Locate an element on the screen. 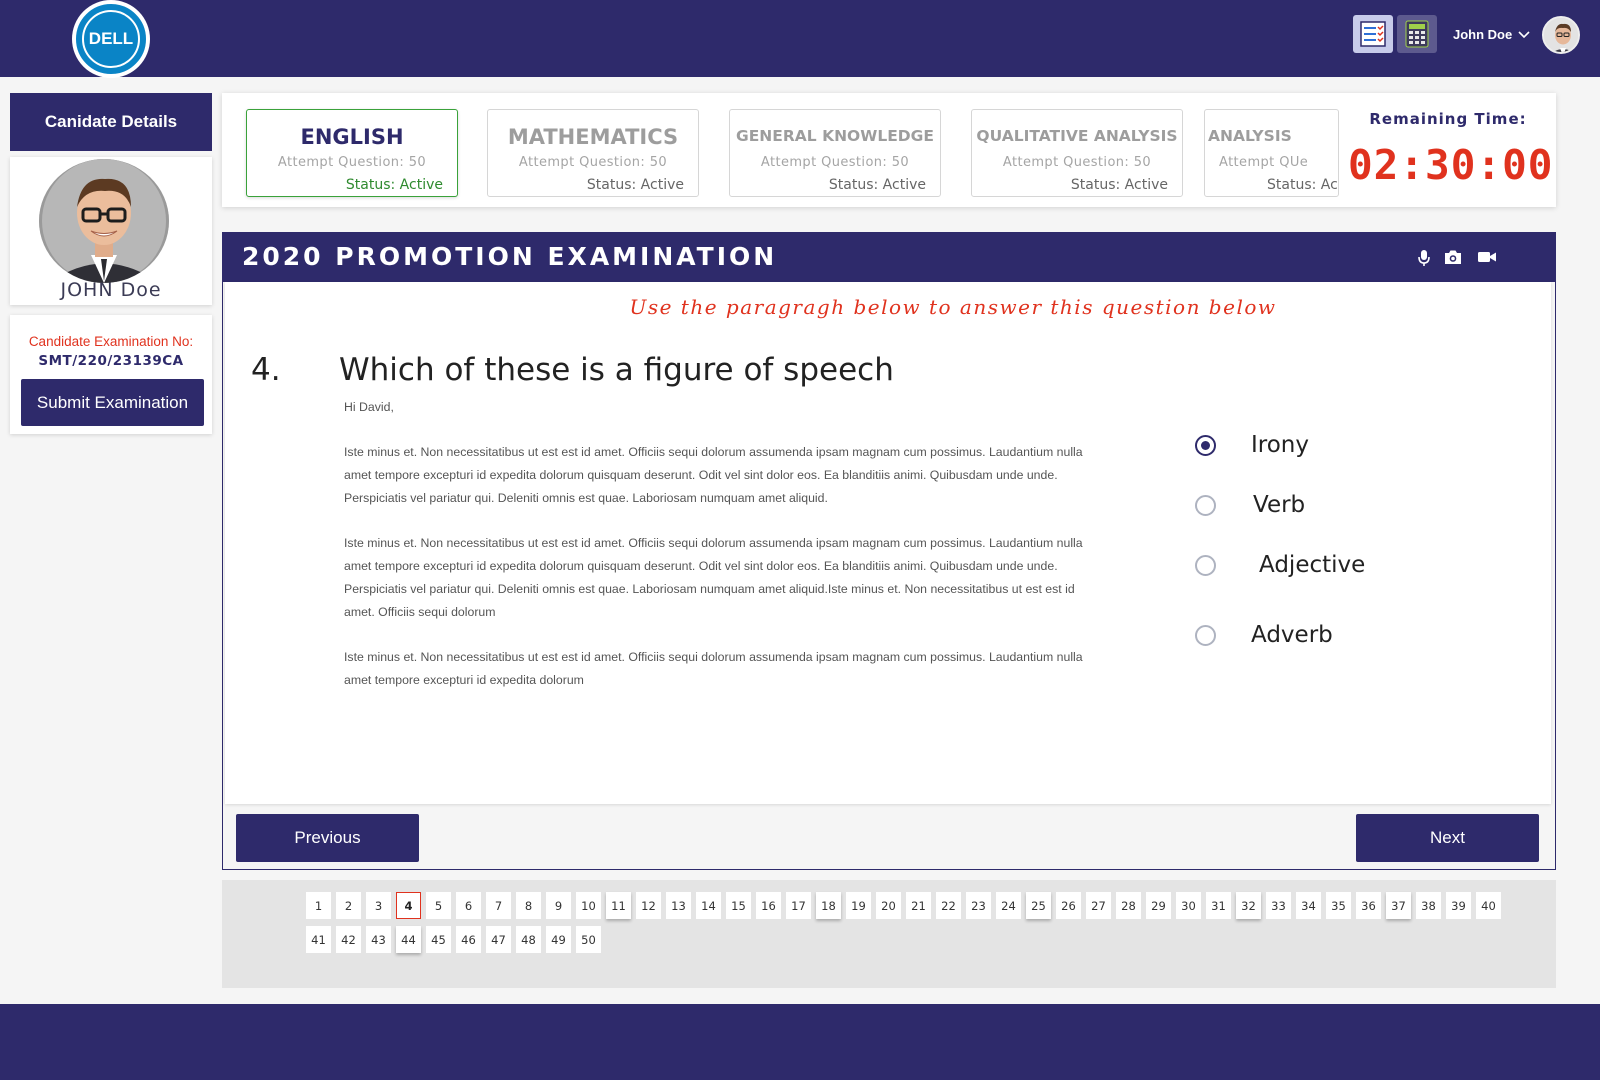 The height and width of the screenshot is (1080, 1600). question-number-cell: 29 is located at coordinates (1158, 905).